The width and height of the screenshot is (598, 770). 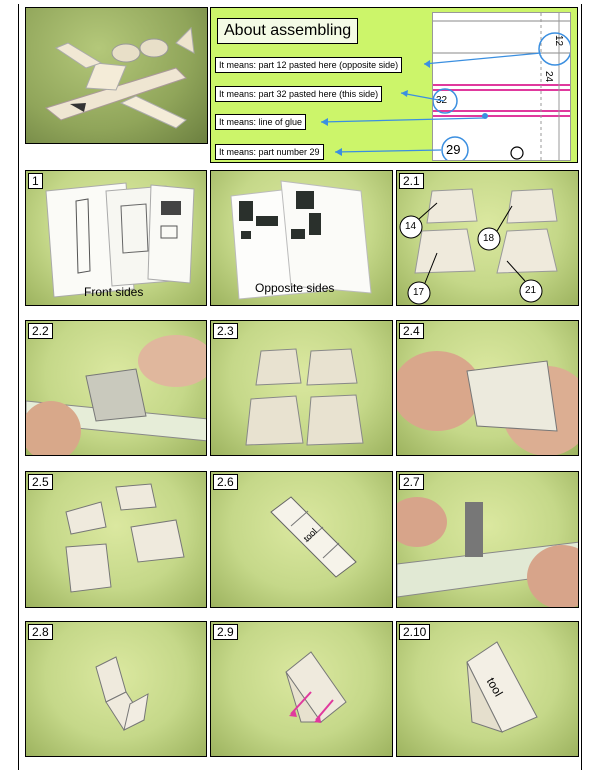 What do you see at coordinates (453, 149) in the screenshot?
I see `mark-29: 29` at bounding box center [453, 149].